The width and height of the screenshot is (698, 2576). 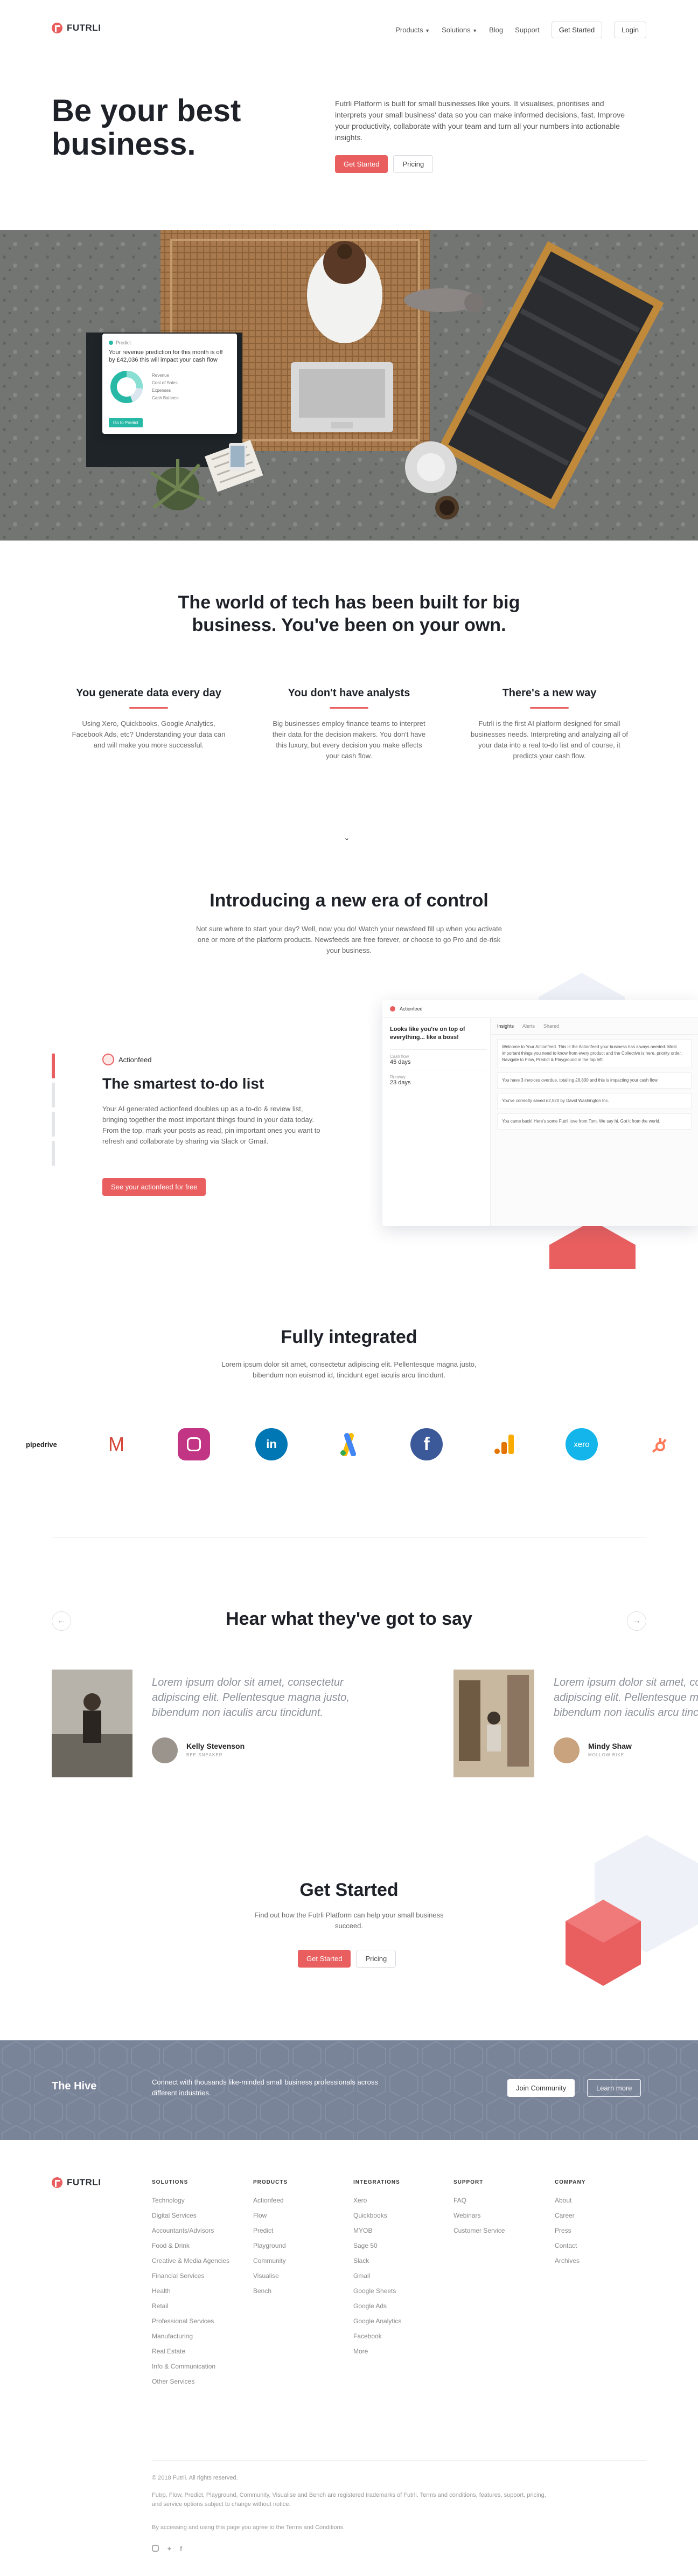 What do you see at coordinates (270, 2260) in the screenshot?
I see `footer-link: Community` at bounding box center [270, 2260].